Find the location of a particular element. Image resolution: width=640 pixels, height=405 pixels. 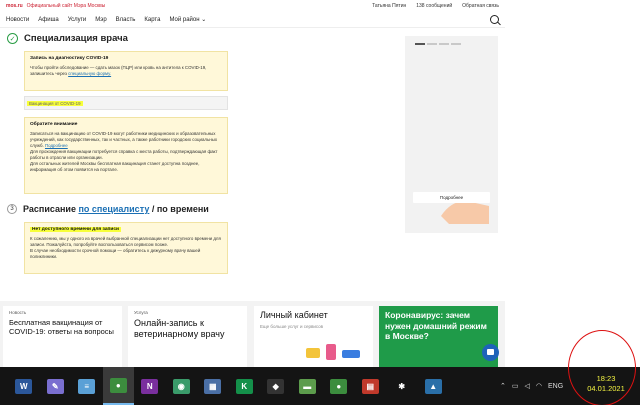

by-time-tab: / по времени is located at coordinates (180, 209).